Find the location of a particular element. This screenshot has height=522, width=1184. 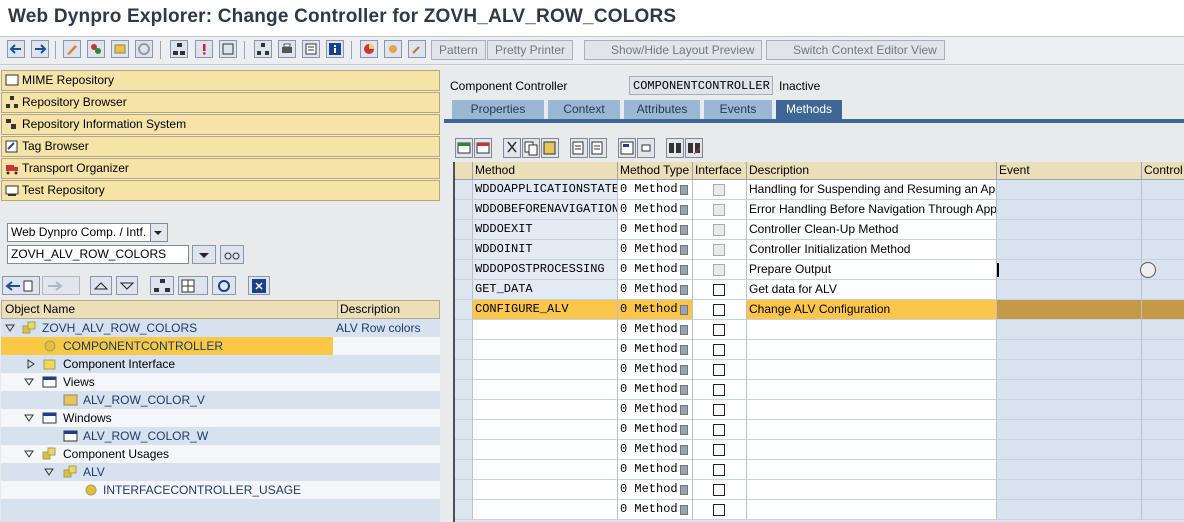

print-icon is located at coordinates (287, 49).